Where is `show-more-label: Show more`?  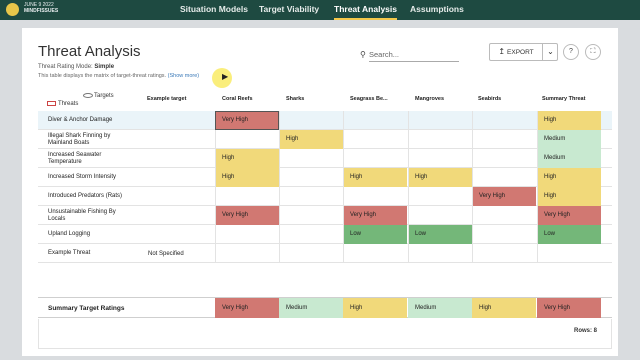 show-more-label: Show more is located at coordinates (183, 76).